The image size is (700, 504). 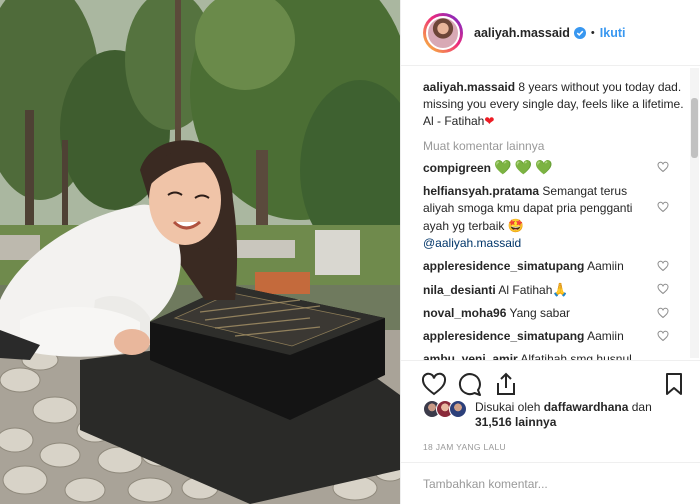 What do you see at coordinates (525, 290) in the screenshot?
I see `comment-text: Al Fatihah` at bounding box center [525, 290].